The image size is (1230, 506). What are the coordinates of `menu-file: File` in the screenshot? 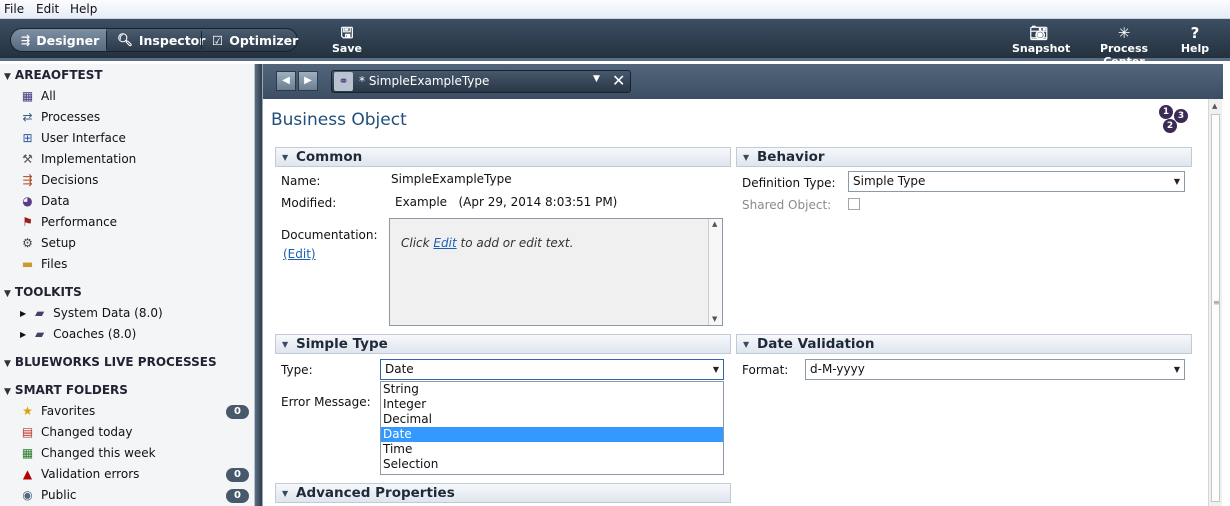 It's located at (14, 9).